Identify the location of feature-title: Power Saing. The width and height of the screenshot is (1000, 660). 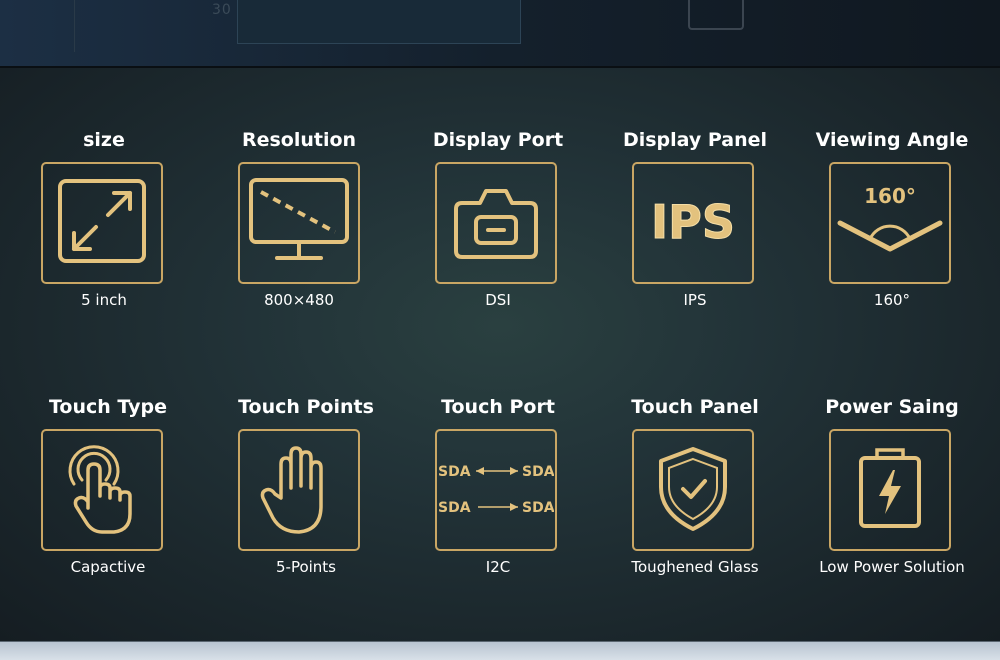
(892, 407).